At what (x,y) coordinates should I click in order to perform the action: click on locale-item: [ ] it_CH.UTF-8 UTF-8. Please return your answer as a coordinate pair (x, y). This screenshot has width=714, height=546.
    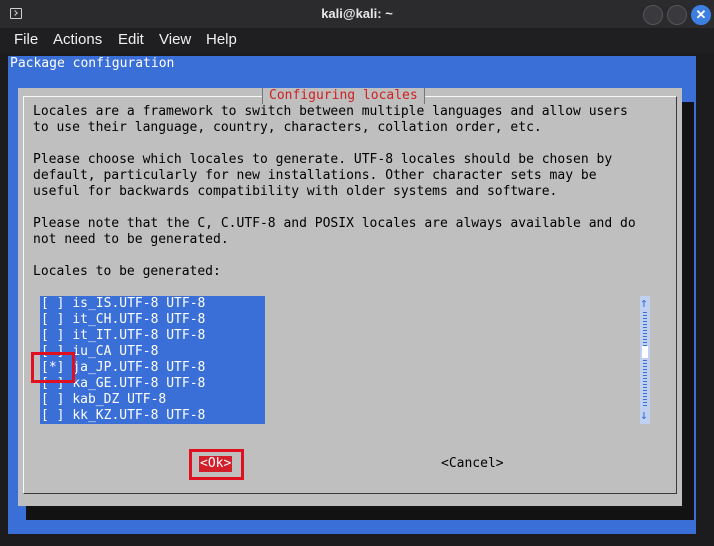
    Looking at the image, I should click on (123, 320).